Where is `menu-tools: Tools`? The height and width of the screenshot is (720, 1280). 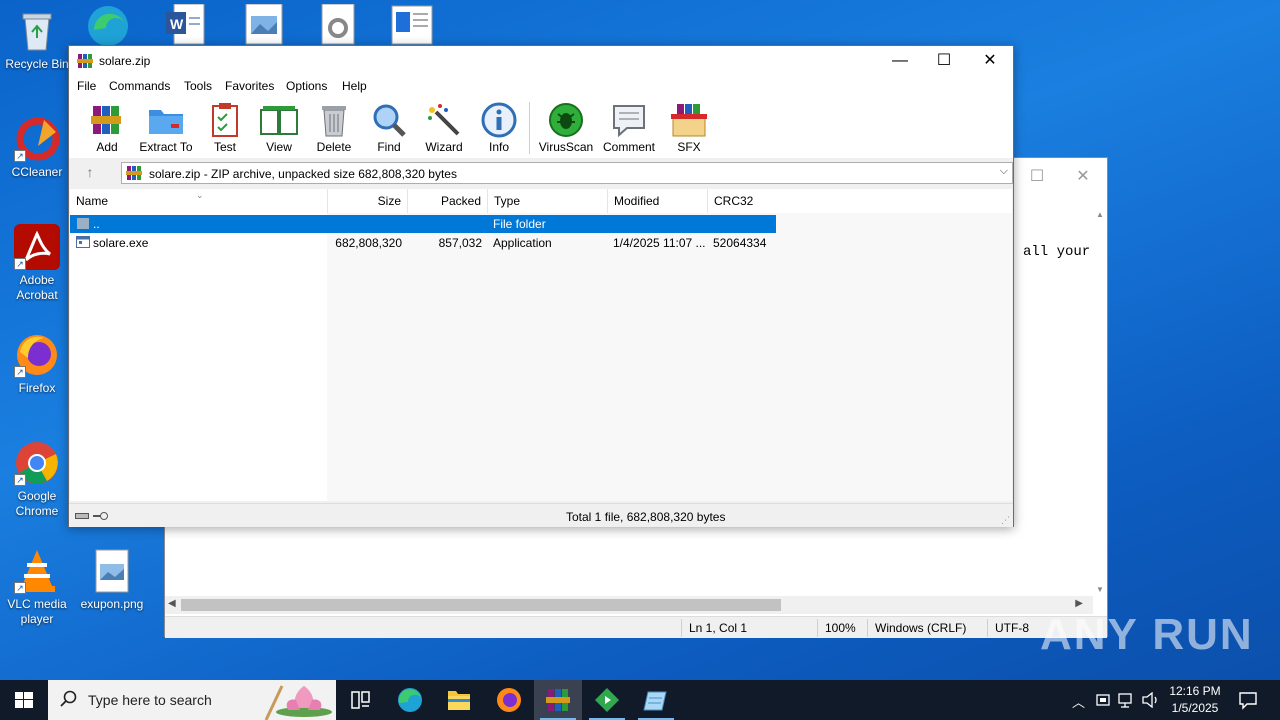 menu-tools: Tools is located at coordinates (198, 86).